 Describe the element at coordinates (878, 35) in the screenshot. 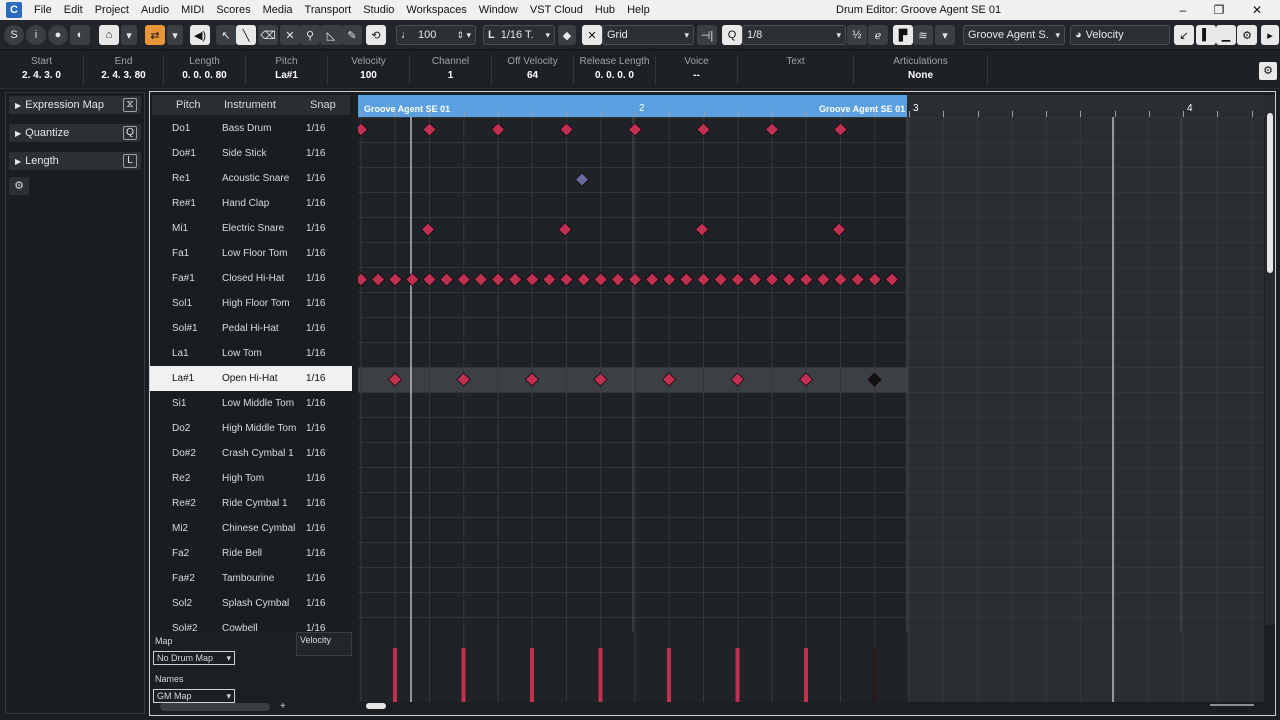

I see `iterative-icon: ℯ` at that location.